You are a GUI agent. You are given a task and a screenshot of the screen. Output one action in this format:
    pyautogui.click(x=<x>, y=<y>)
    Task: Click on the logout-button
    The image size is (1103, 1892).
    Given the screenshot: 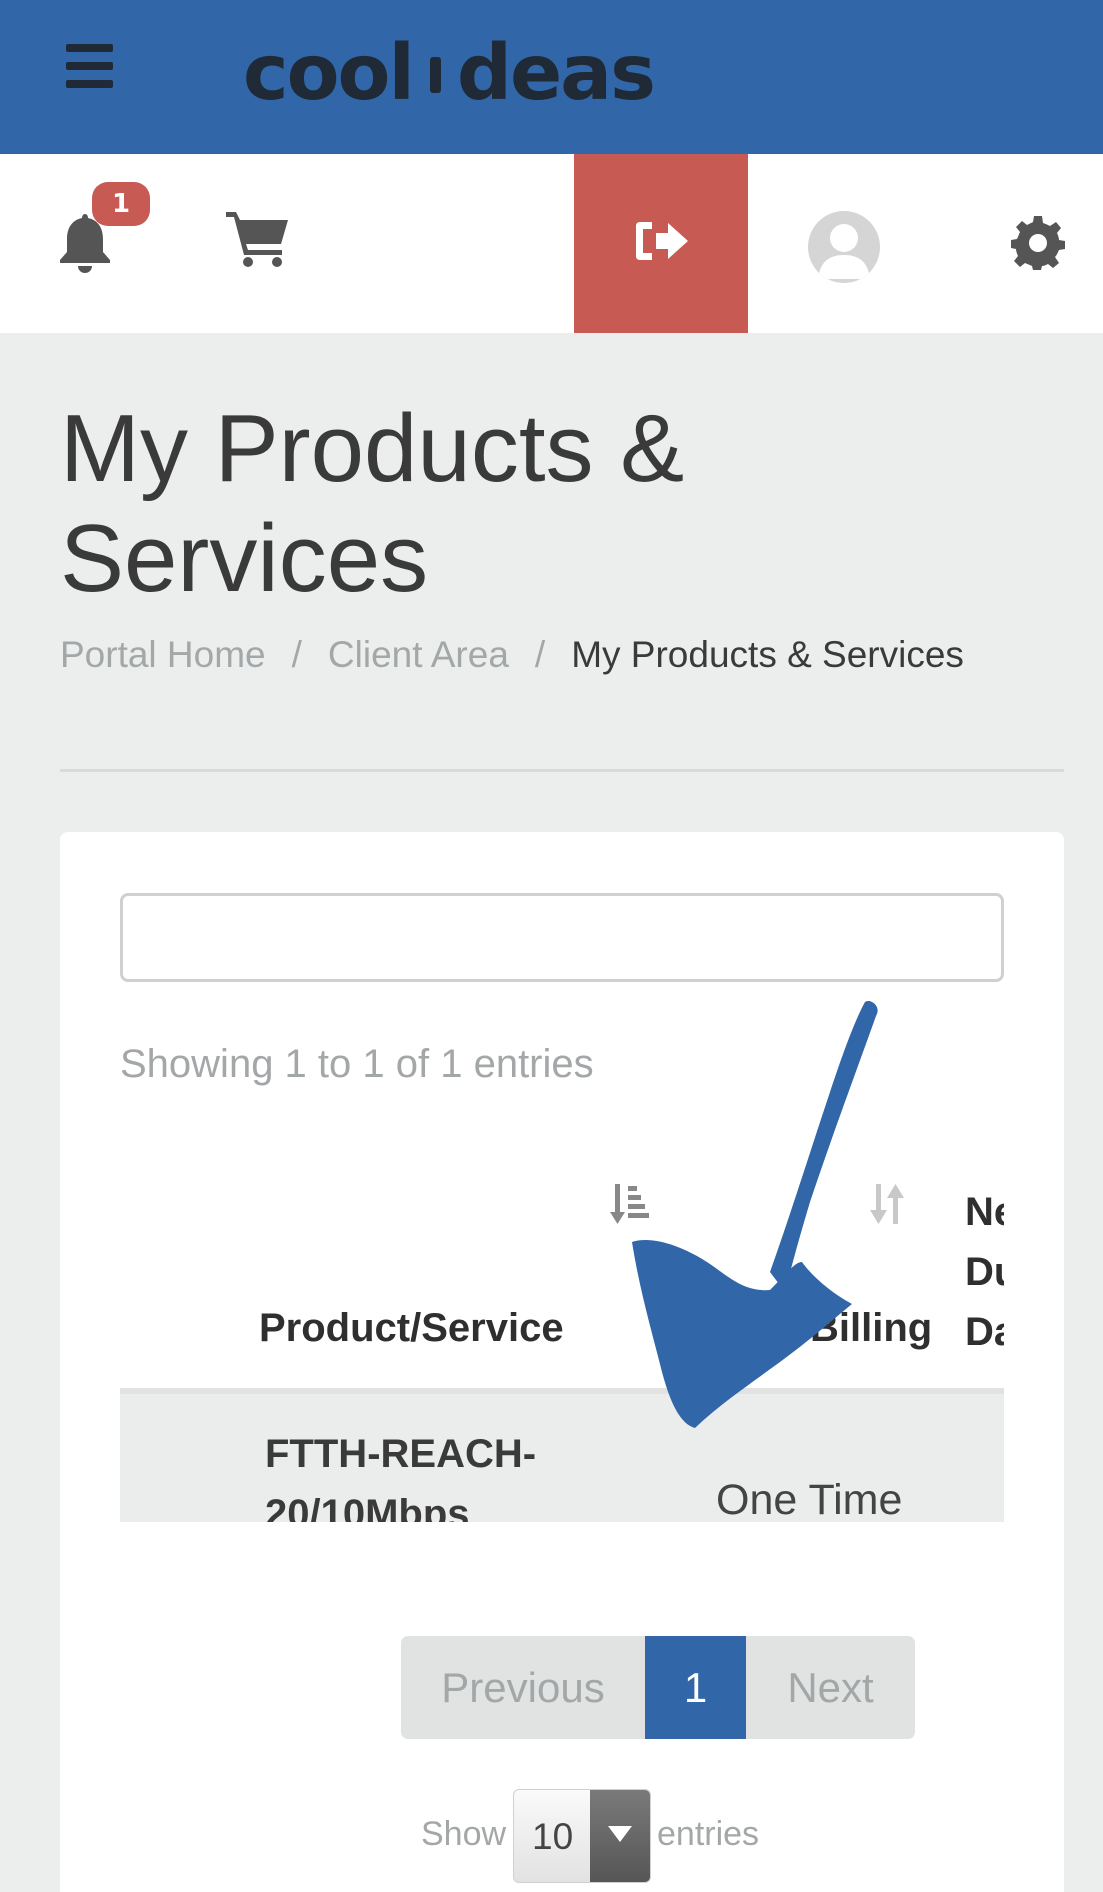 What is the action you would take?
    pyautogui.click(x=661, y=243)
    